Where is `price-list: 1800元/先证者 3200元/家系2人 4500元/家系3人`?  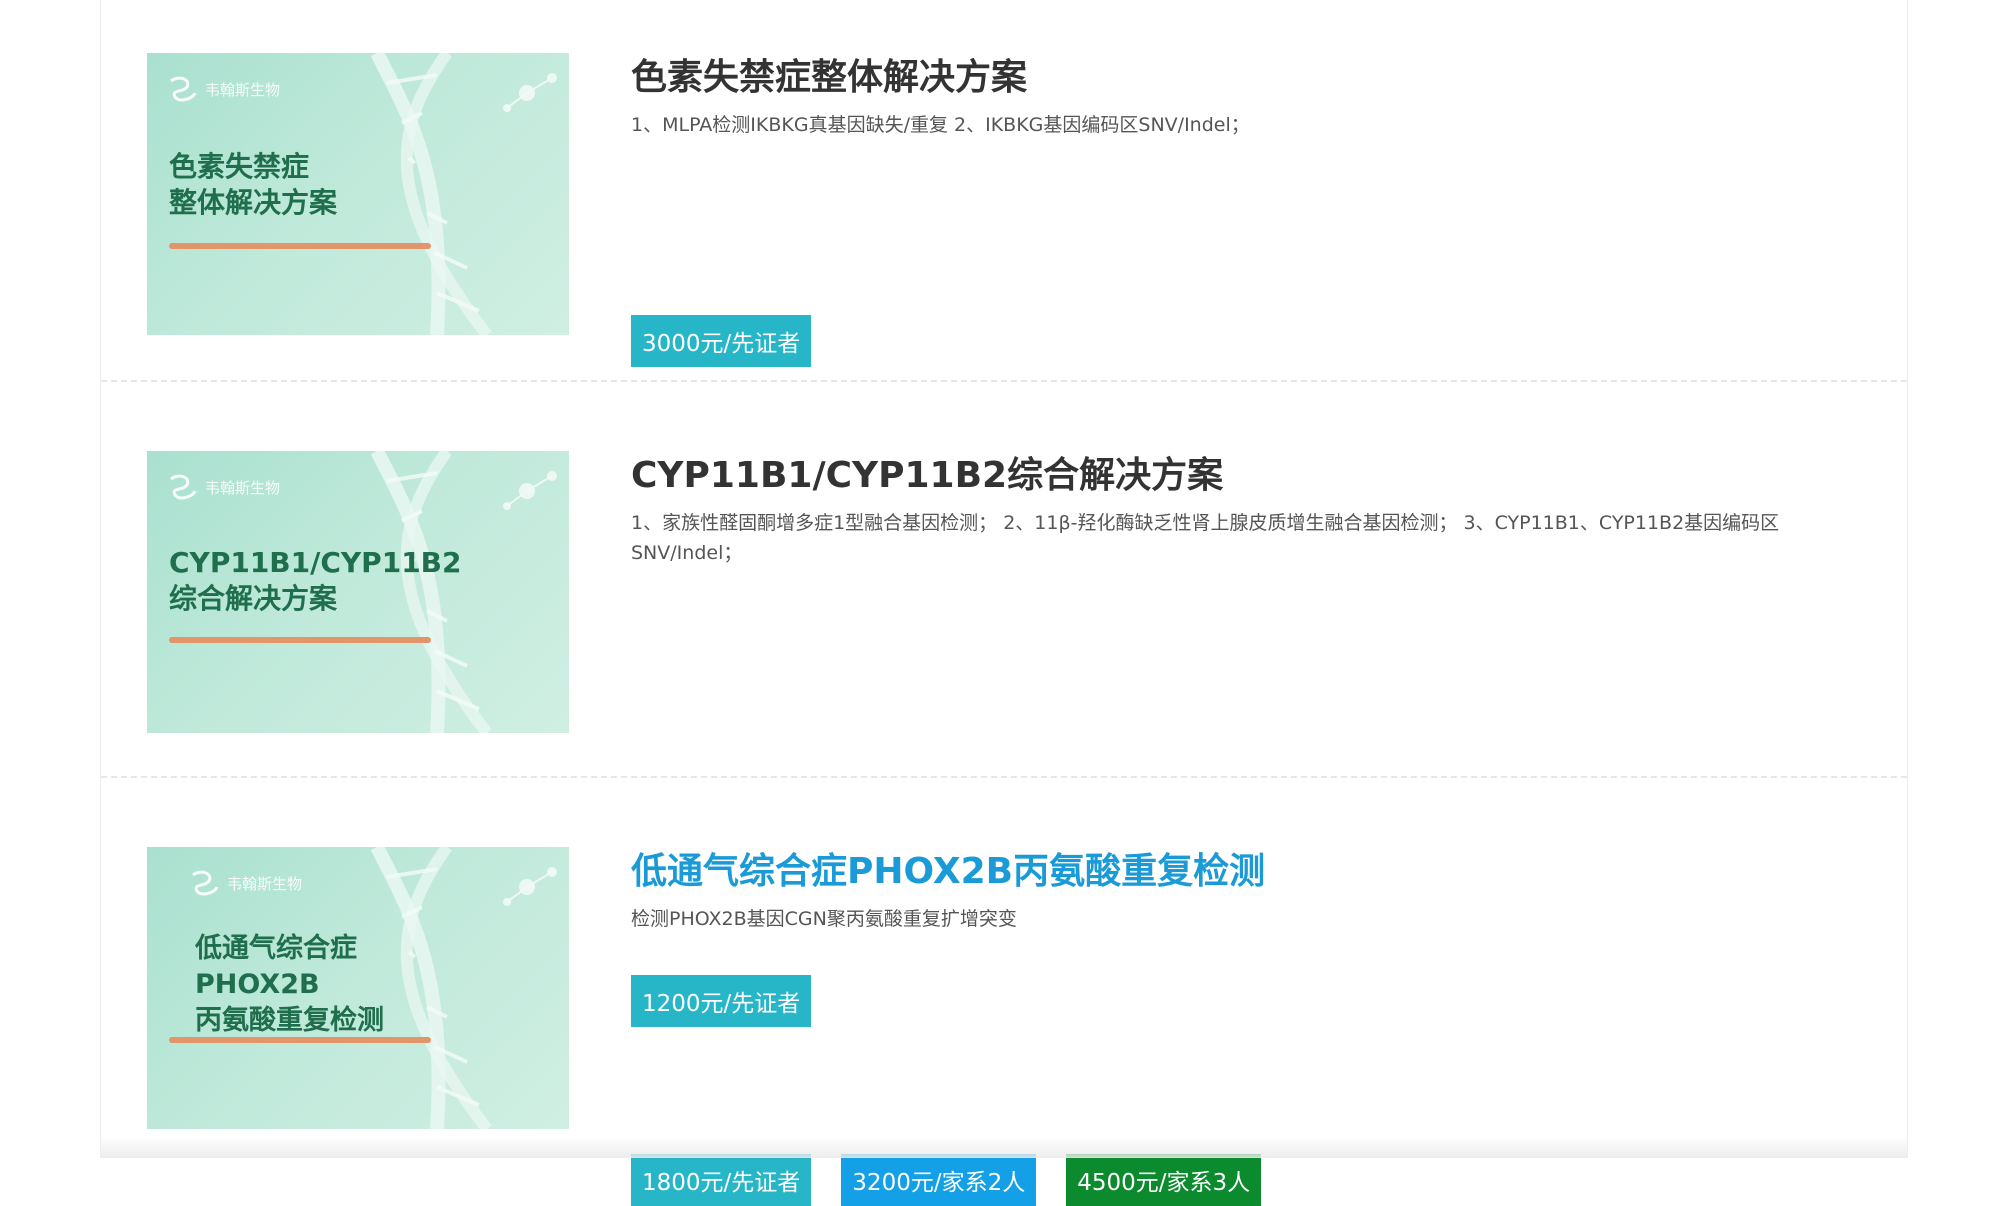
price-list: 1800元/先证者 3200元/家系2人 4500元/家系3人 is located at coordinates (1229, 1180).